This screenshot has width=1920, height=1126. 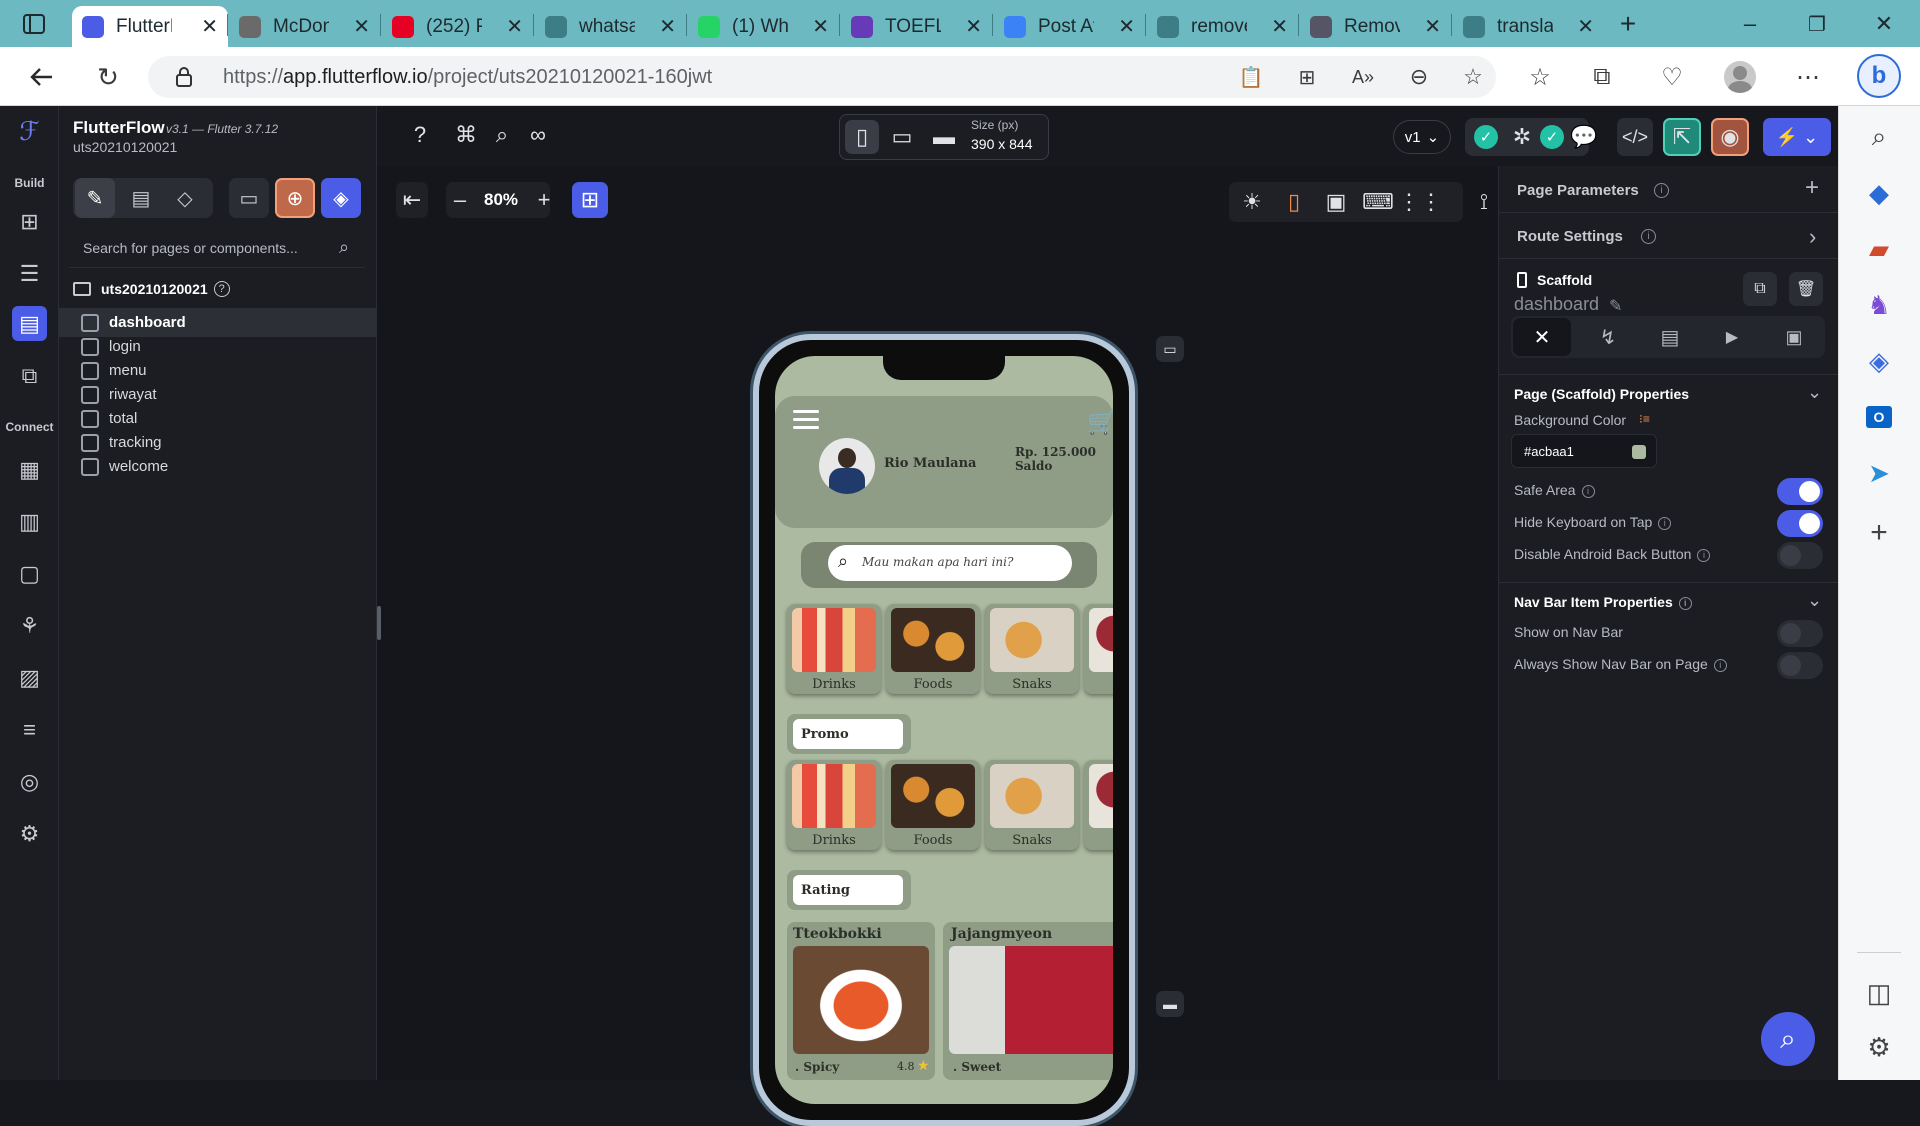 What do you see at coordinates (1644, 419) in the screenshot?
I see `color-variable-icon: ⁝≡` at bounding box center [1644, 419].